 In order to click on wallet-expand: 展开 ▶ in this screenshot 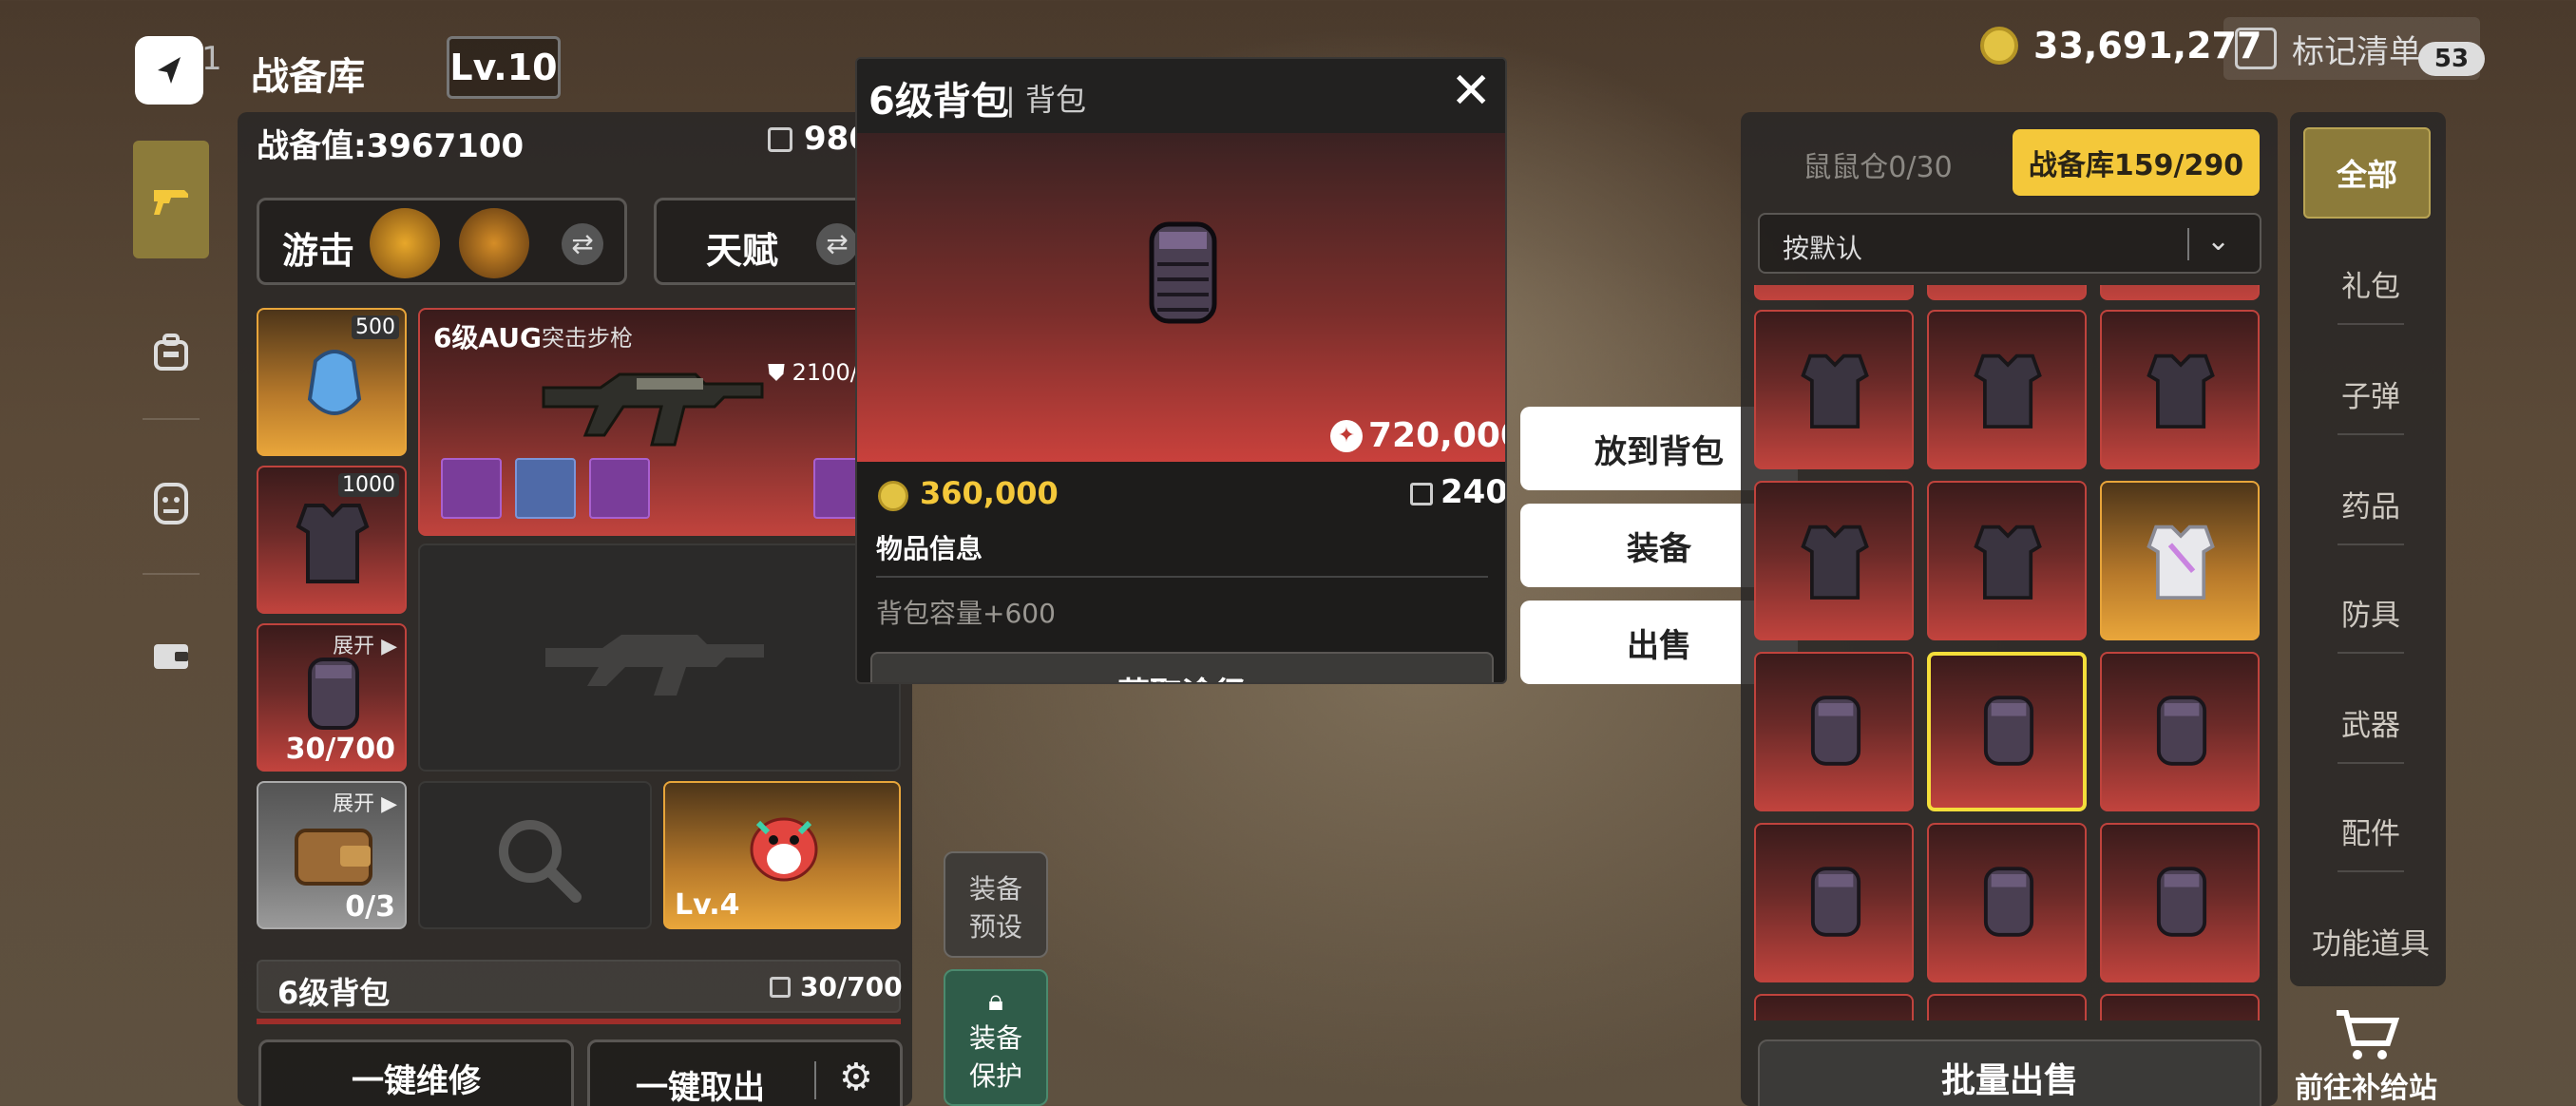, I will do `click(365, 802)`.